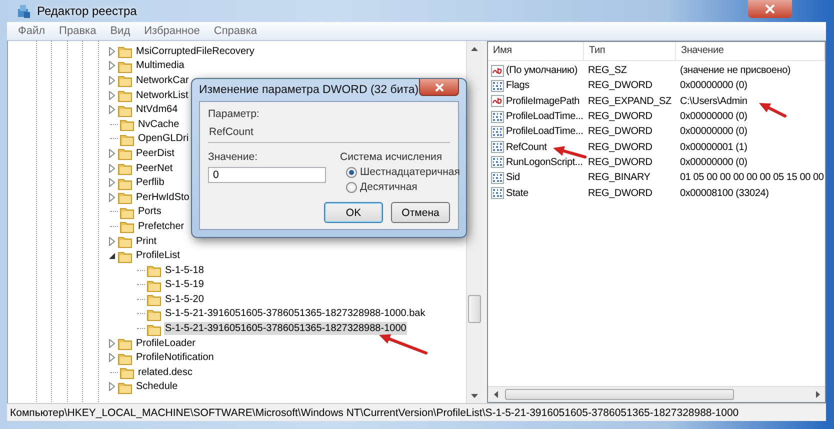 The height and width of the screenshot is (429, 834). Describe the element at coordinates (146, 241) in the screenshot. I see `tree-item: Print` at that location.